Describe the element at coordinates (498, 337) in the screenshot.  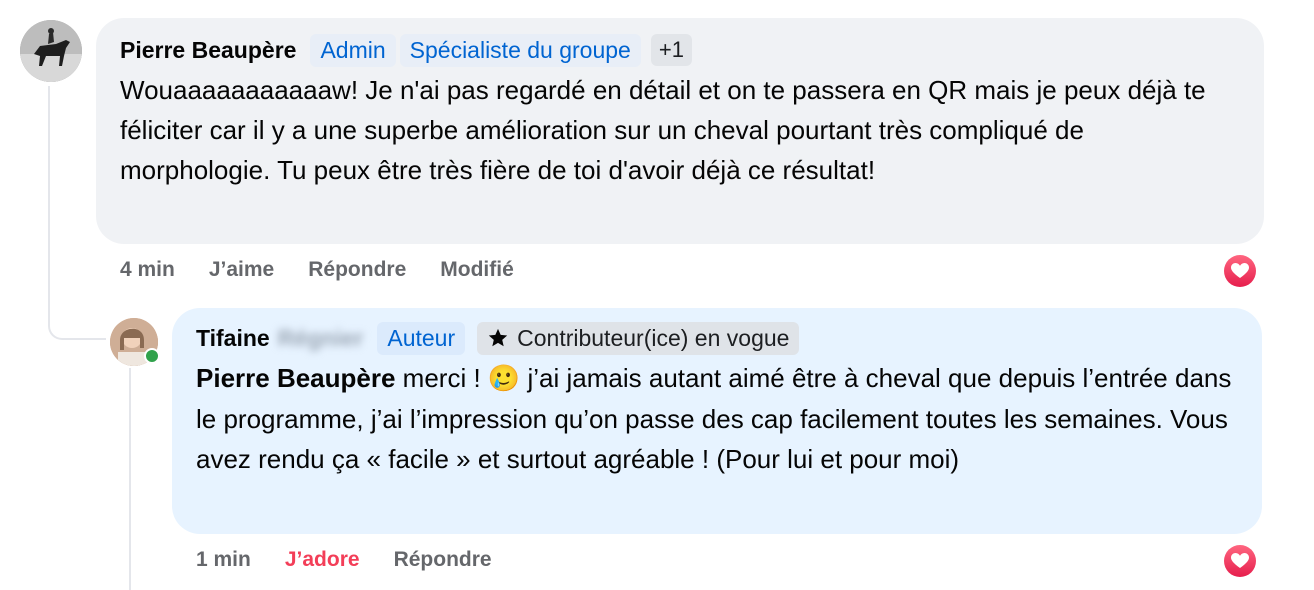
I see `star-icon` at that location.